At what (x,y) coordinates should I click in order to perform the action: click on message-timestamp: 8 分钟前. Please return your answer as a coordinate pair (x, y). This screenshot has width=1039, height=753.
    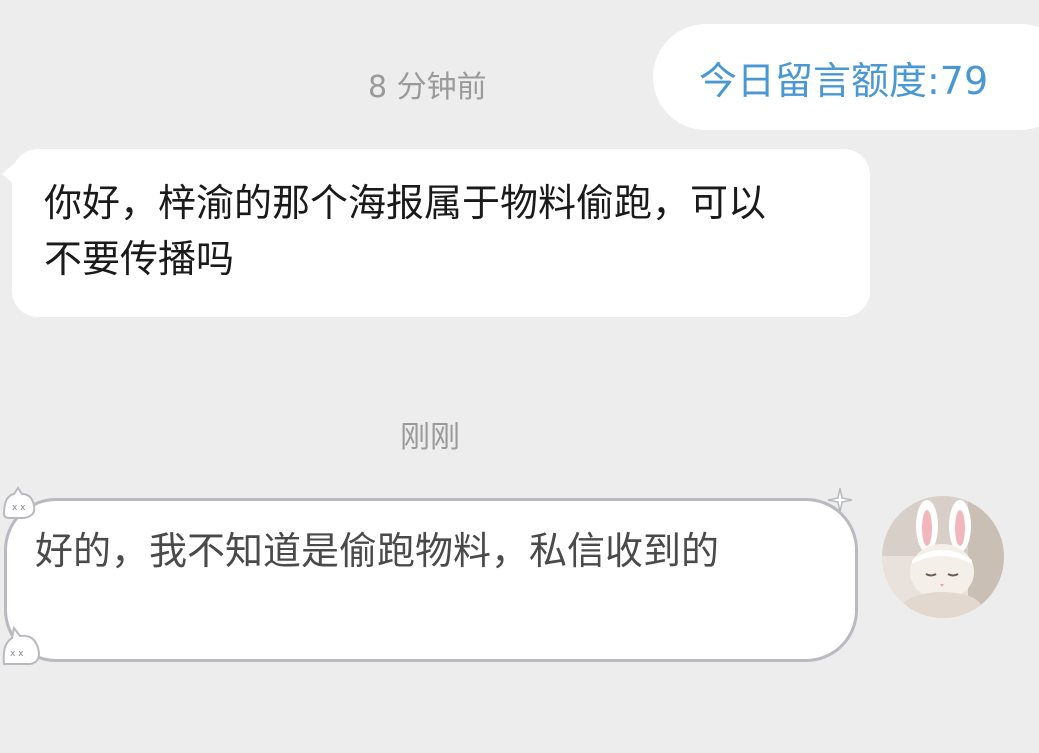
    Looking at the image, I should click on (427, 87).